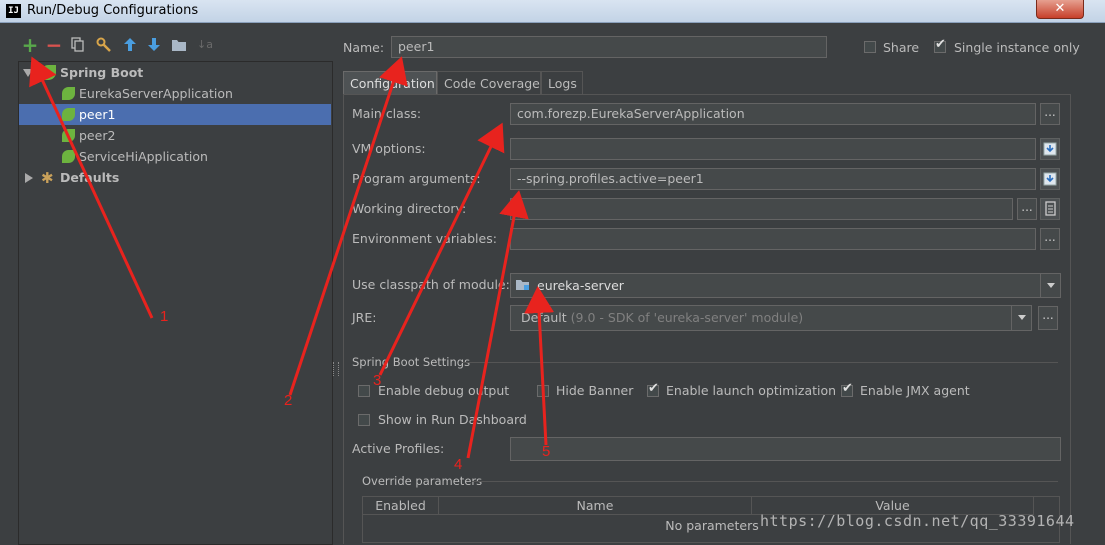 This screenshot has width=1105, height=545. What do you see at coordinates (97, 135) in the screenshot?
I see `tree-item-label: peer2` at bounding box center [97, 135].